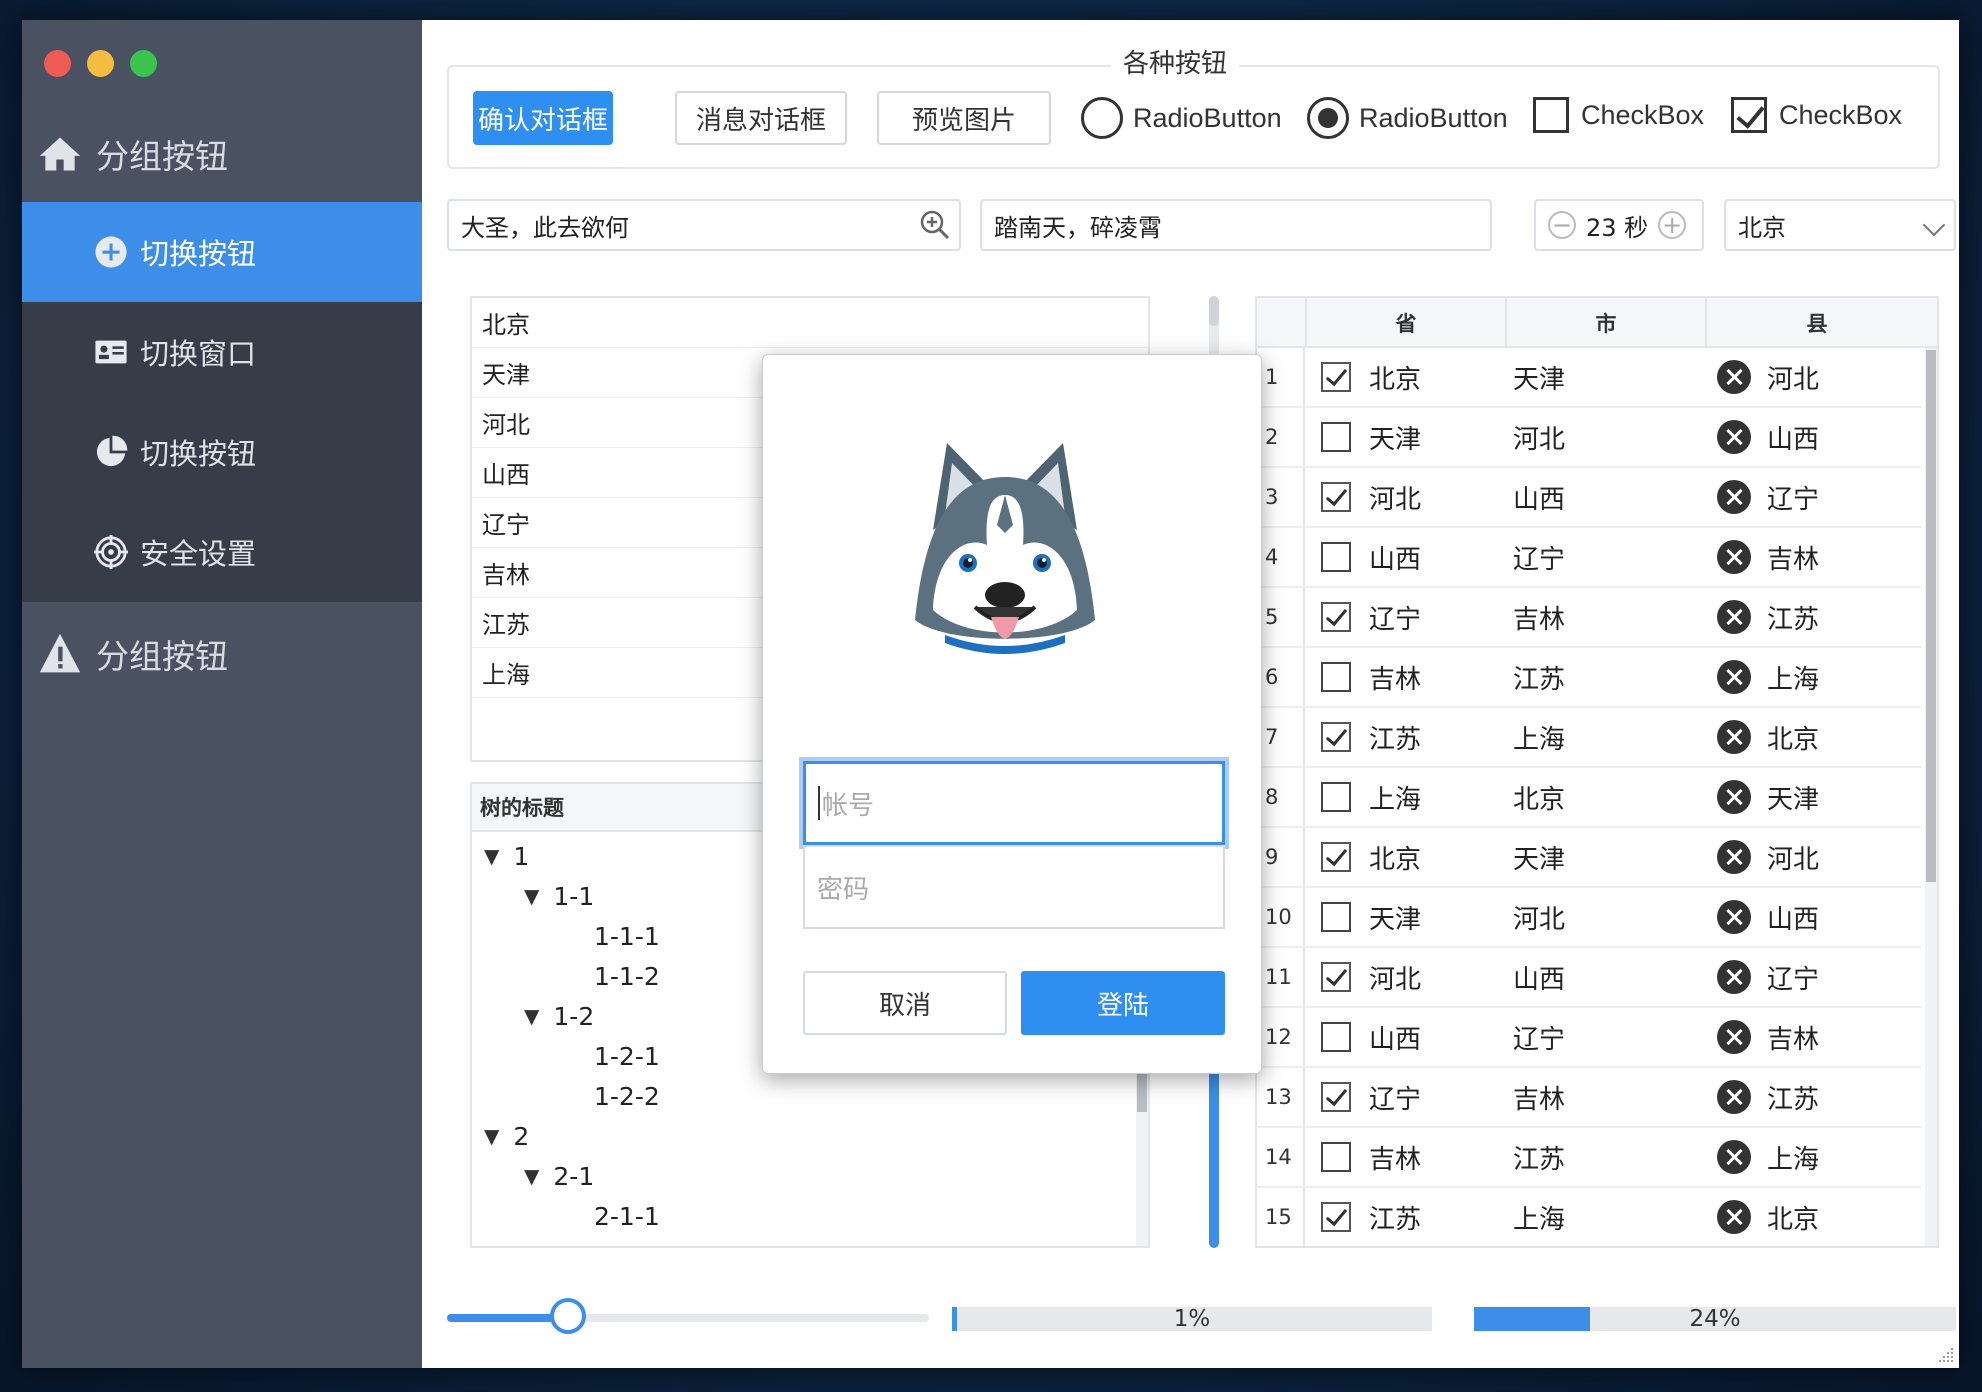 Image resolution: width=1982 pixels, height=1392 pixels. Describe the element at coordinates (1589, 798) in the screenshot. I see `table-row: 8 上海 北京 天津` at that location.